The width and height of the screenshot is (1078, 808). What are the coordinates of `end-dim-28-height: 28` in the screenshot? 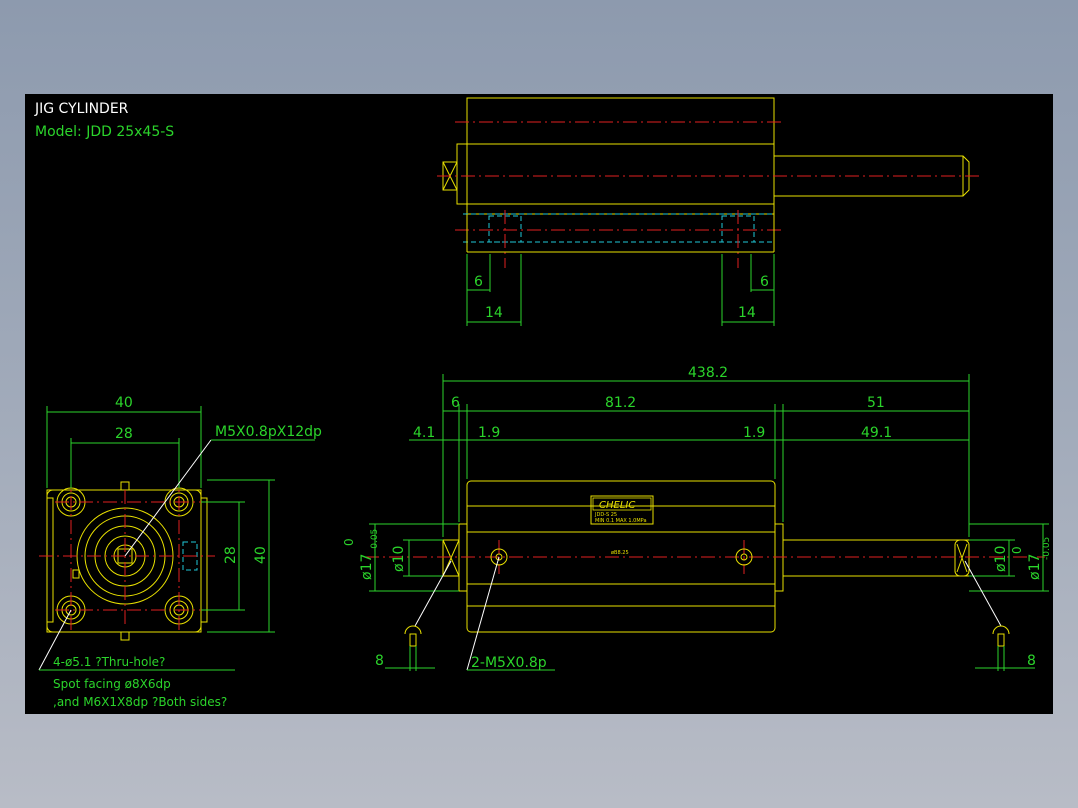 It's located at (231, 555).